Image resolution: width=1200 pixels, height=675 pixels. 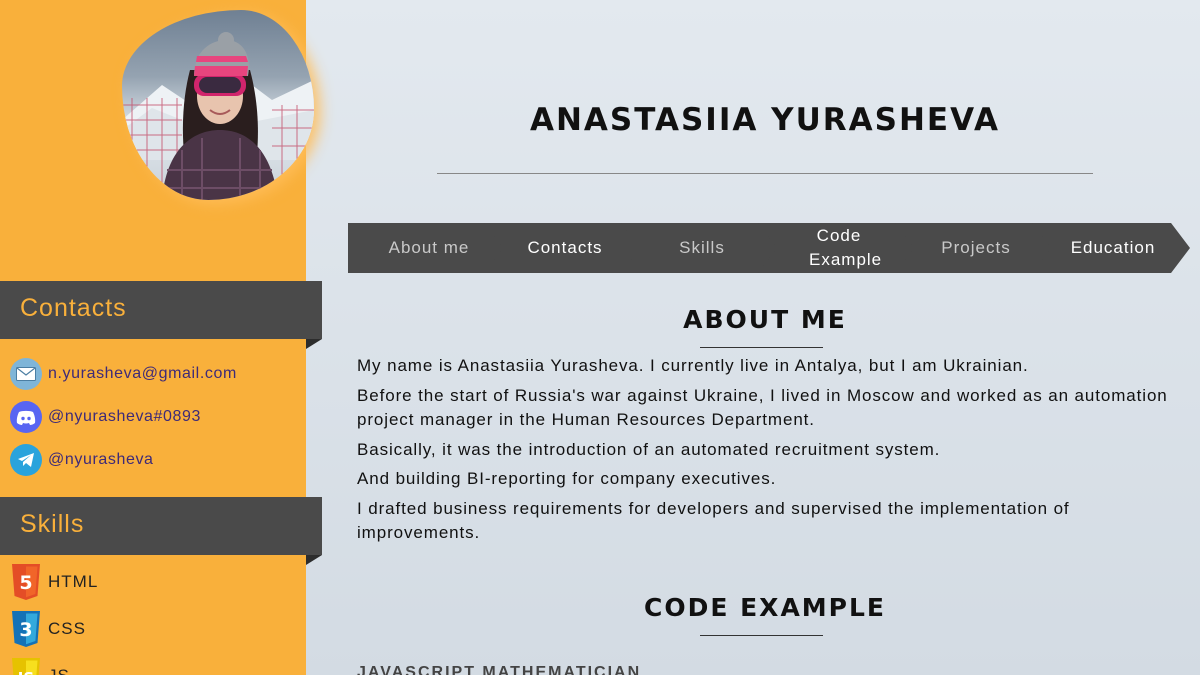 I want to click on avatar, so click(x=218, y=105).